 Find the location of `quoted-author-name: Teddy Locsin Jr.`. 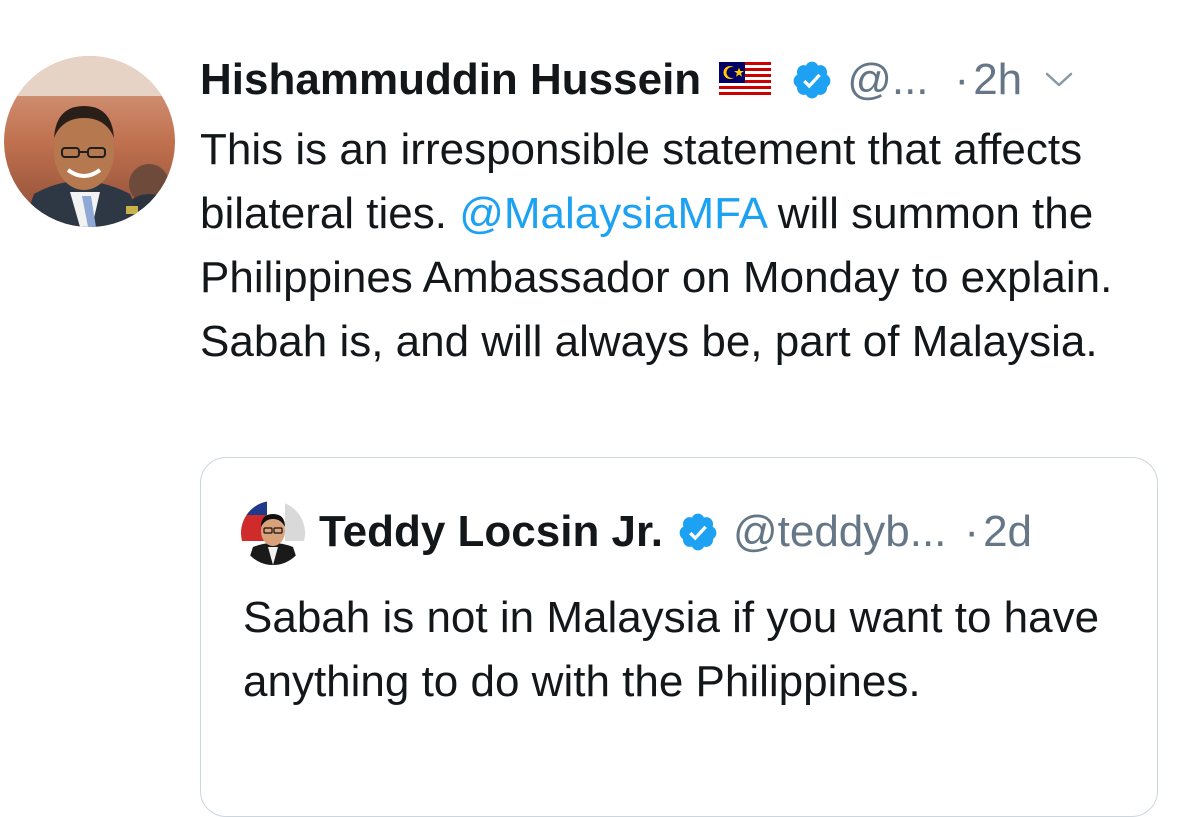

quoted-author-name: Teddy Locsin Jr. is located at coordinates (491, 532).